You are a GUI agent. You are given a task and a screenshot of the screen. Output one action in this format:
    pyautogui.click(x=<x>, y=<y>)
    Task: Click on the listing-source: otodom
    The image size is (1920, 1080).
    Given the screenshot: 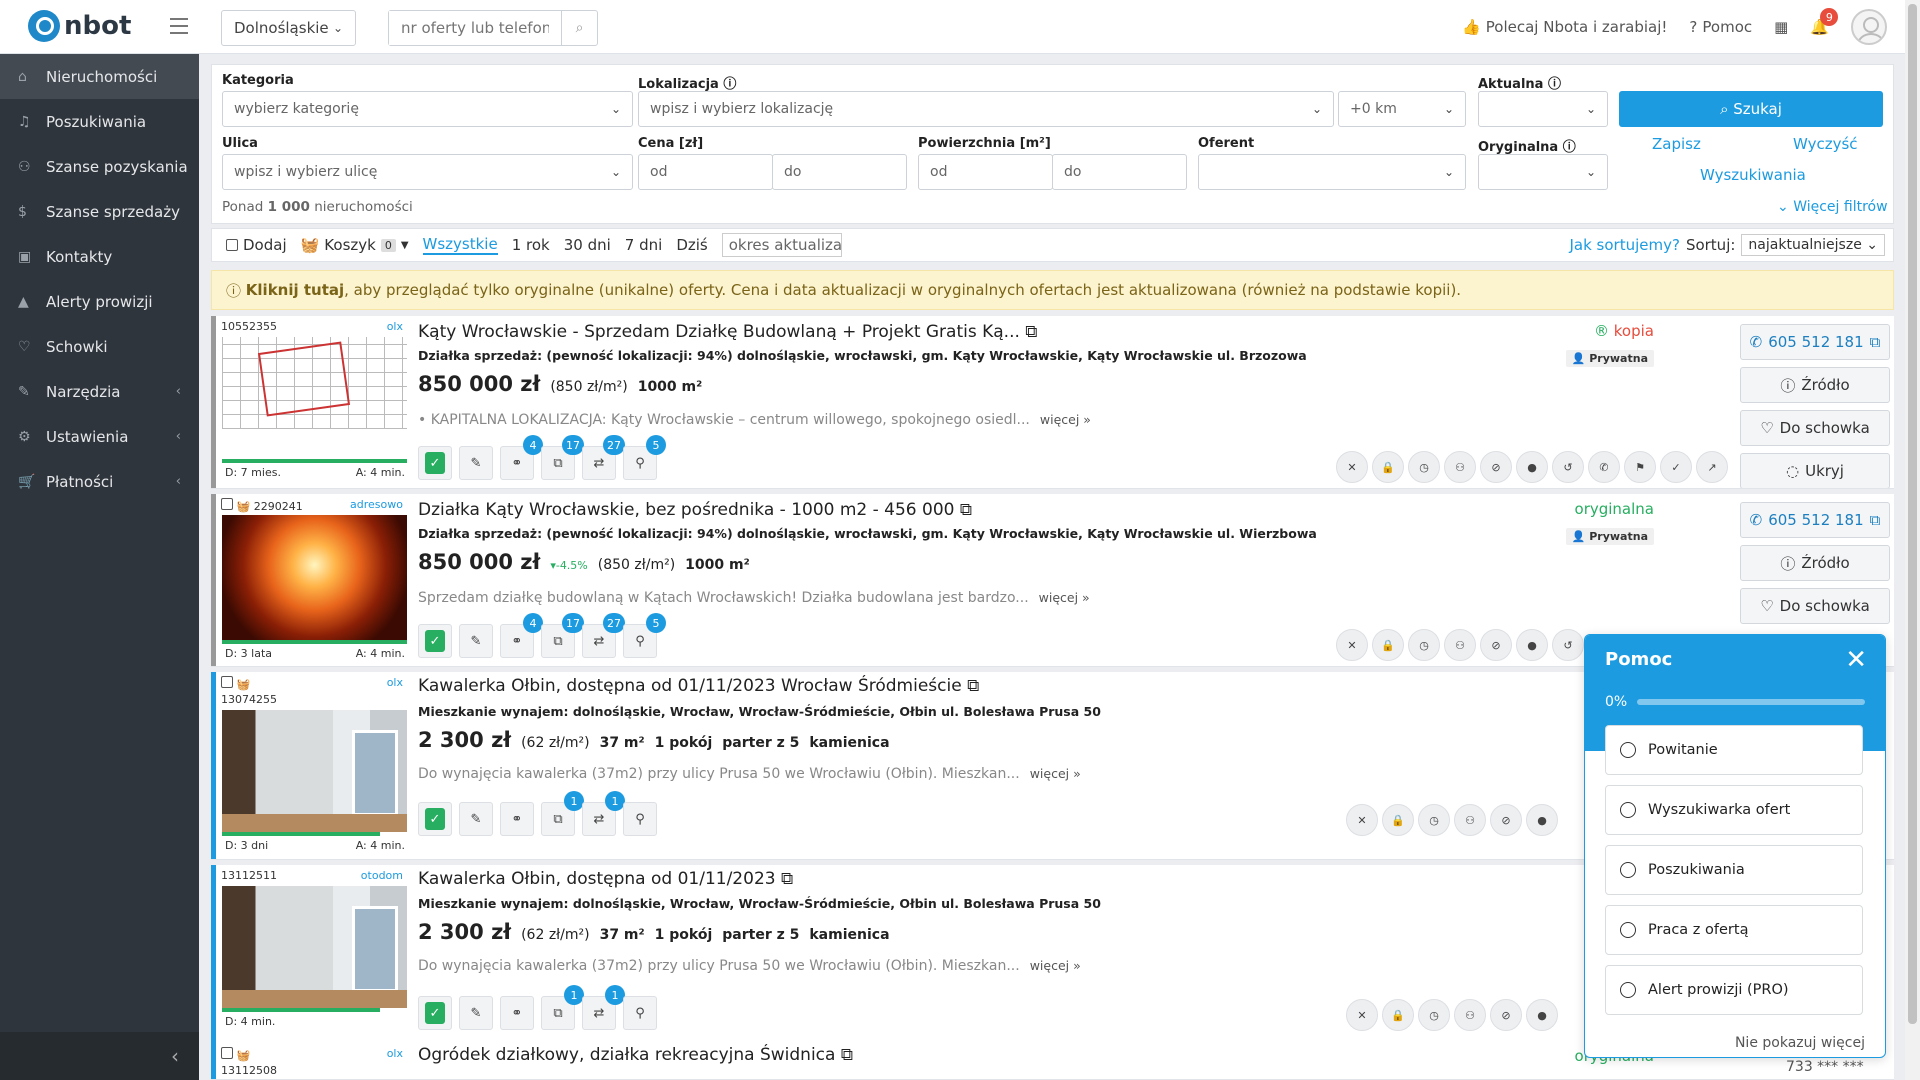 What is the action you would take?
    pyautogui.click(x=382, y=877)
    